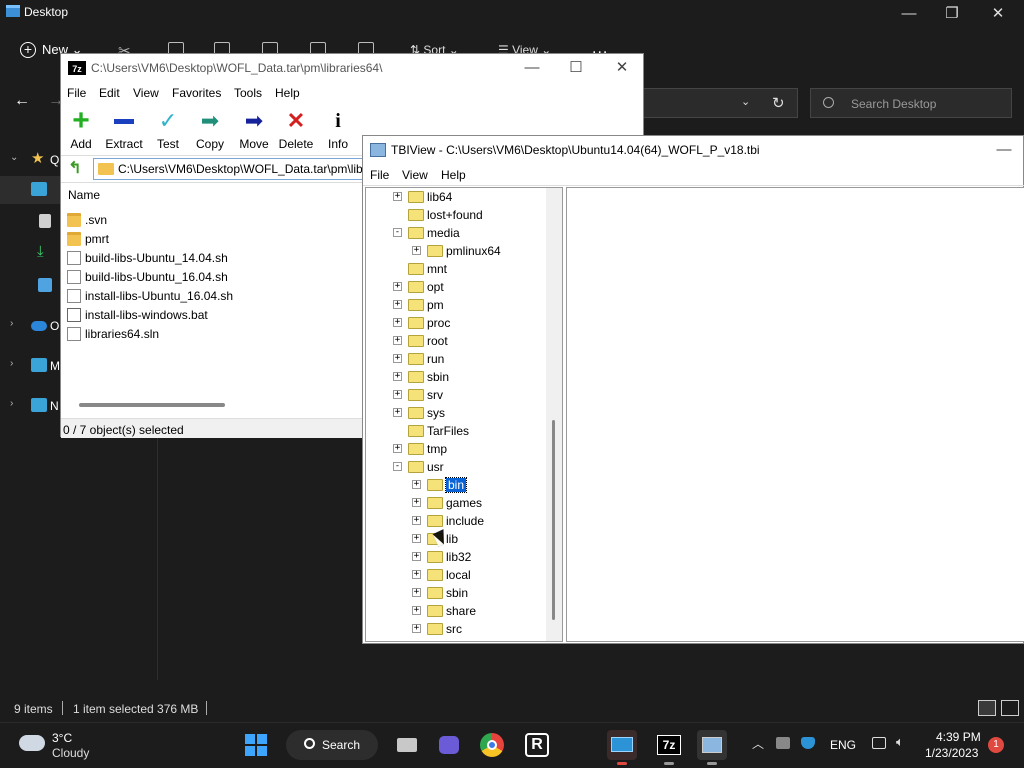 The width and height of the screenshot is (1024, 768). I want to click on tree-item: lost+found, so click(451, 215).